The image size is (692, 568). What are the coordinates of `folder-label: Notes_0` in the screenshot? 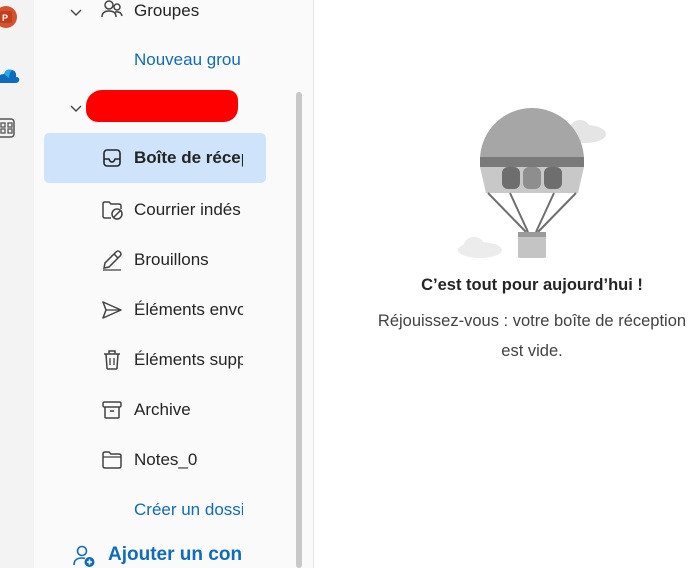 It's located at (166, 459).